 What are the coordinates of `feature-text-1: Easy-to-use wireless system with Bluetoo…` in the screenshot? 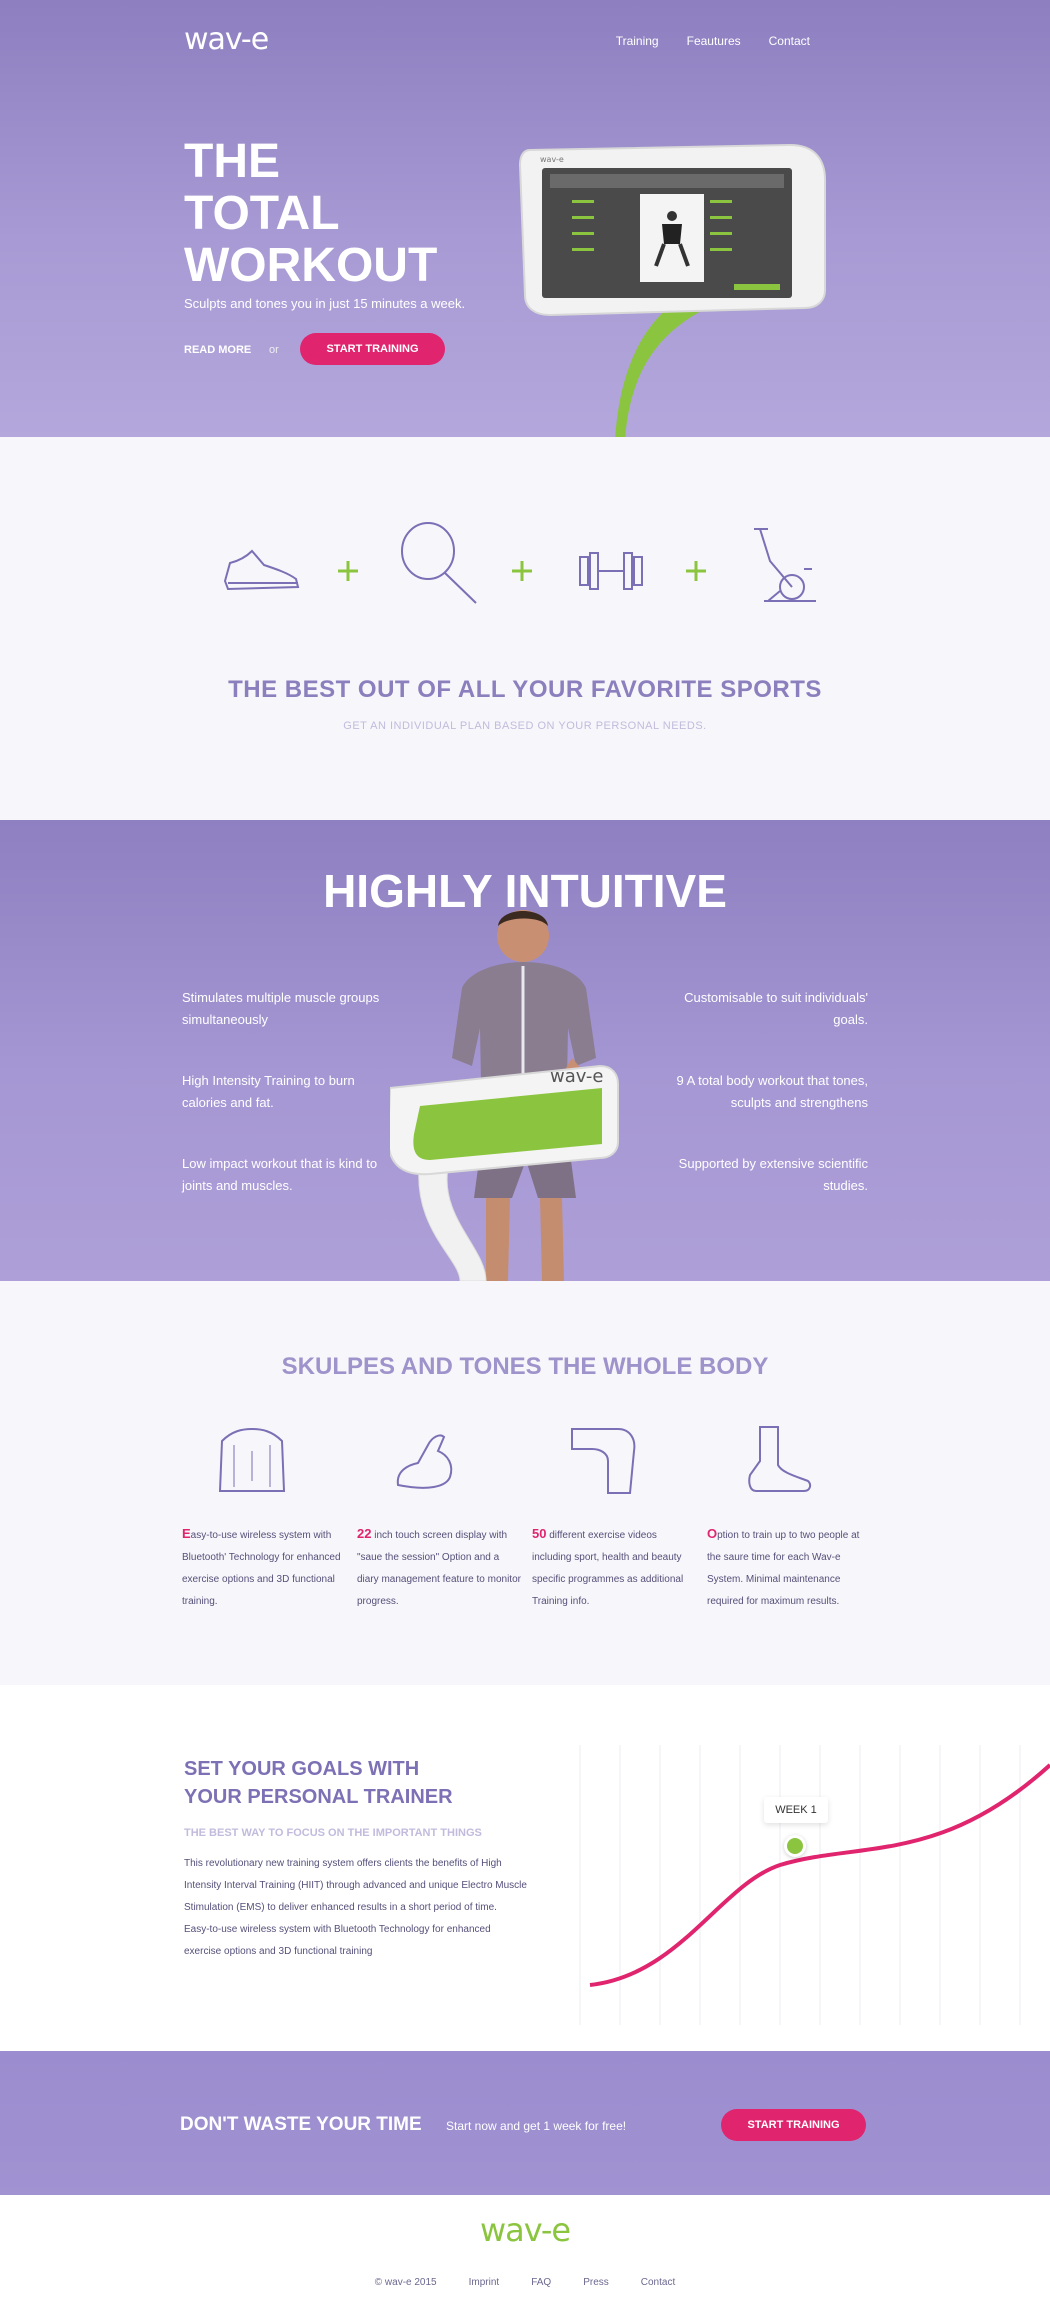 It's located at (264, 1568).